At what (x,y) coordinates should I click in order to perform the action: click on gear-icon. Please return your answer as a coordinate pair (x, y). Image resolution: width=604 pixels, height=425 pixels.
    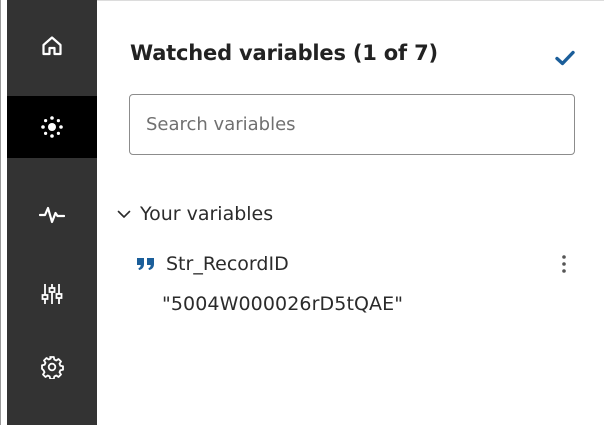
    Looking at the image, I should click on (52, 367).